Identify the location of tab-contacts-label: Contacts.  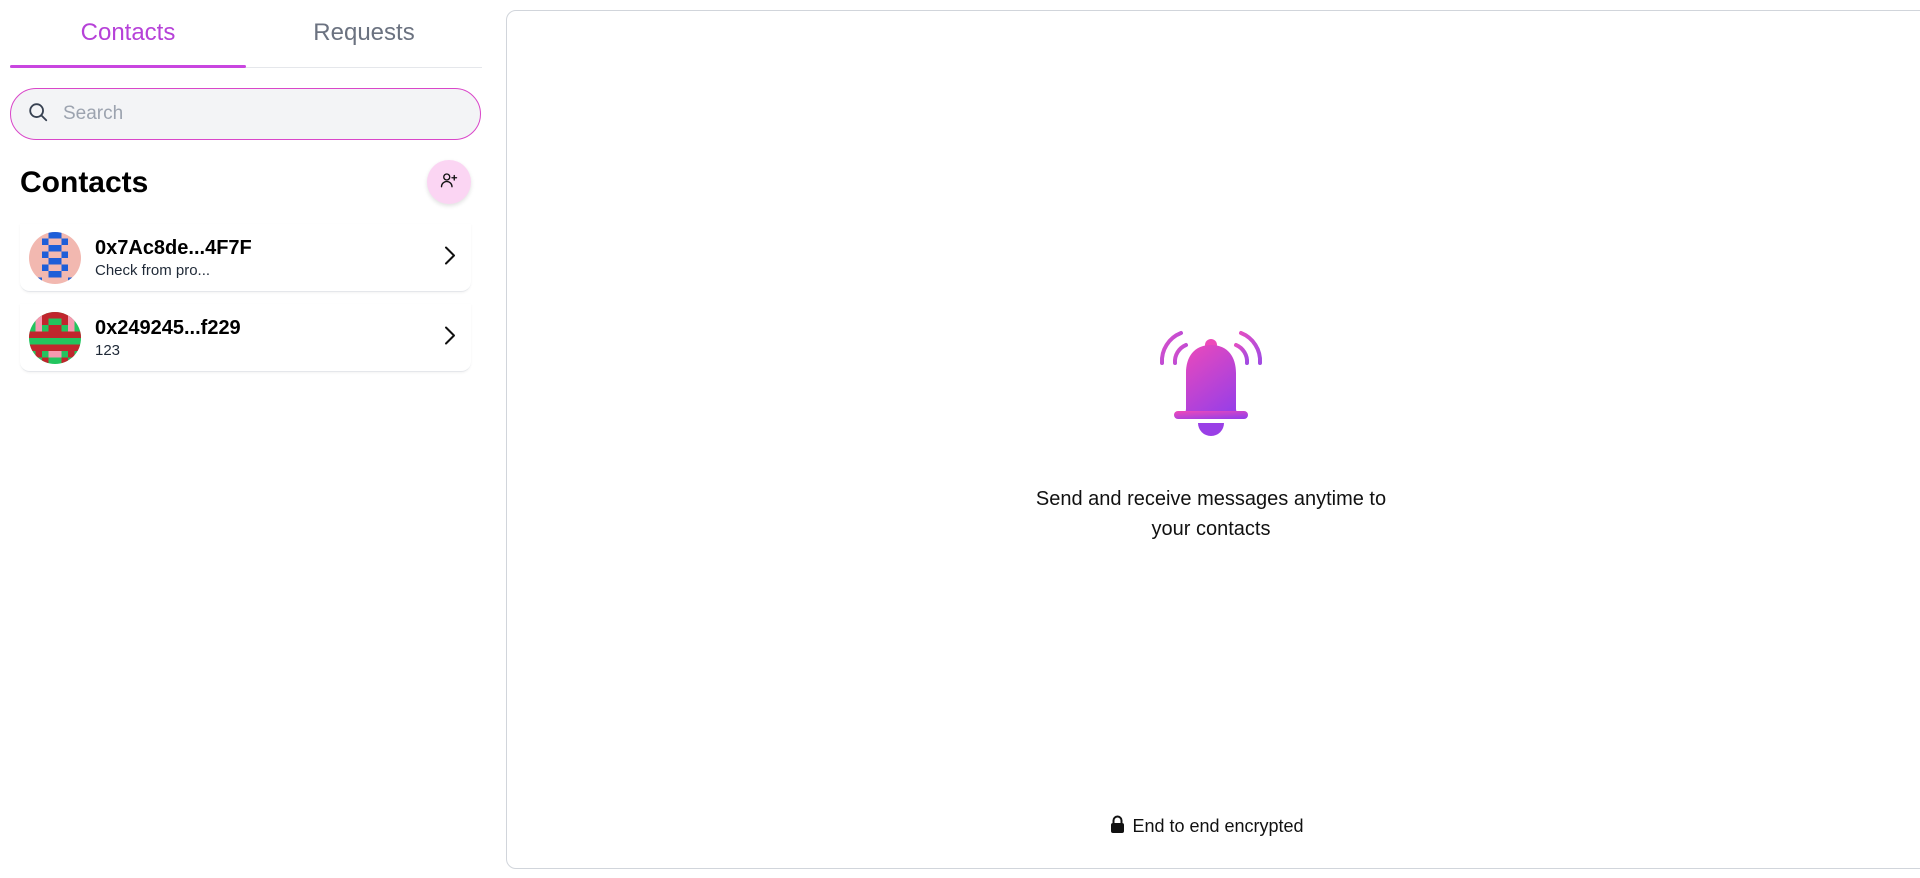
(128, 32).